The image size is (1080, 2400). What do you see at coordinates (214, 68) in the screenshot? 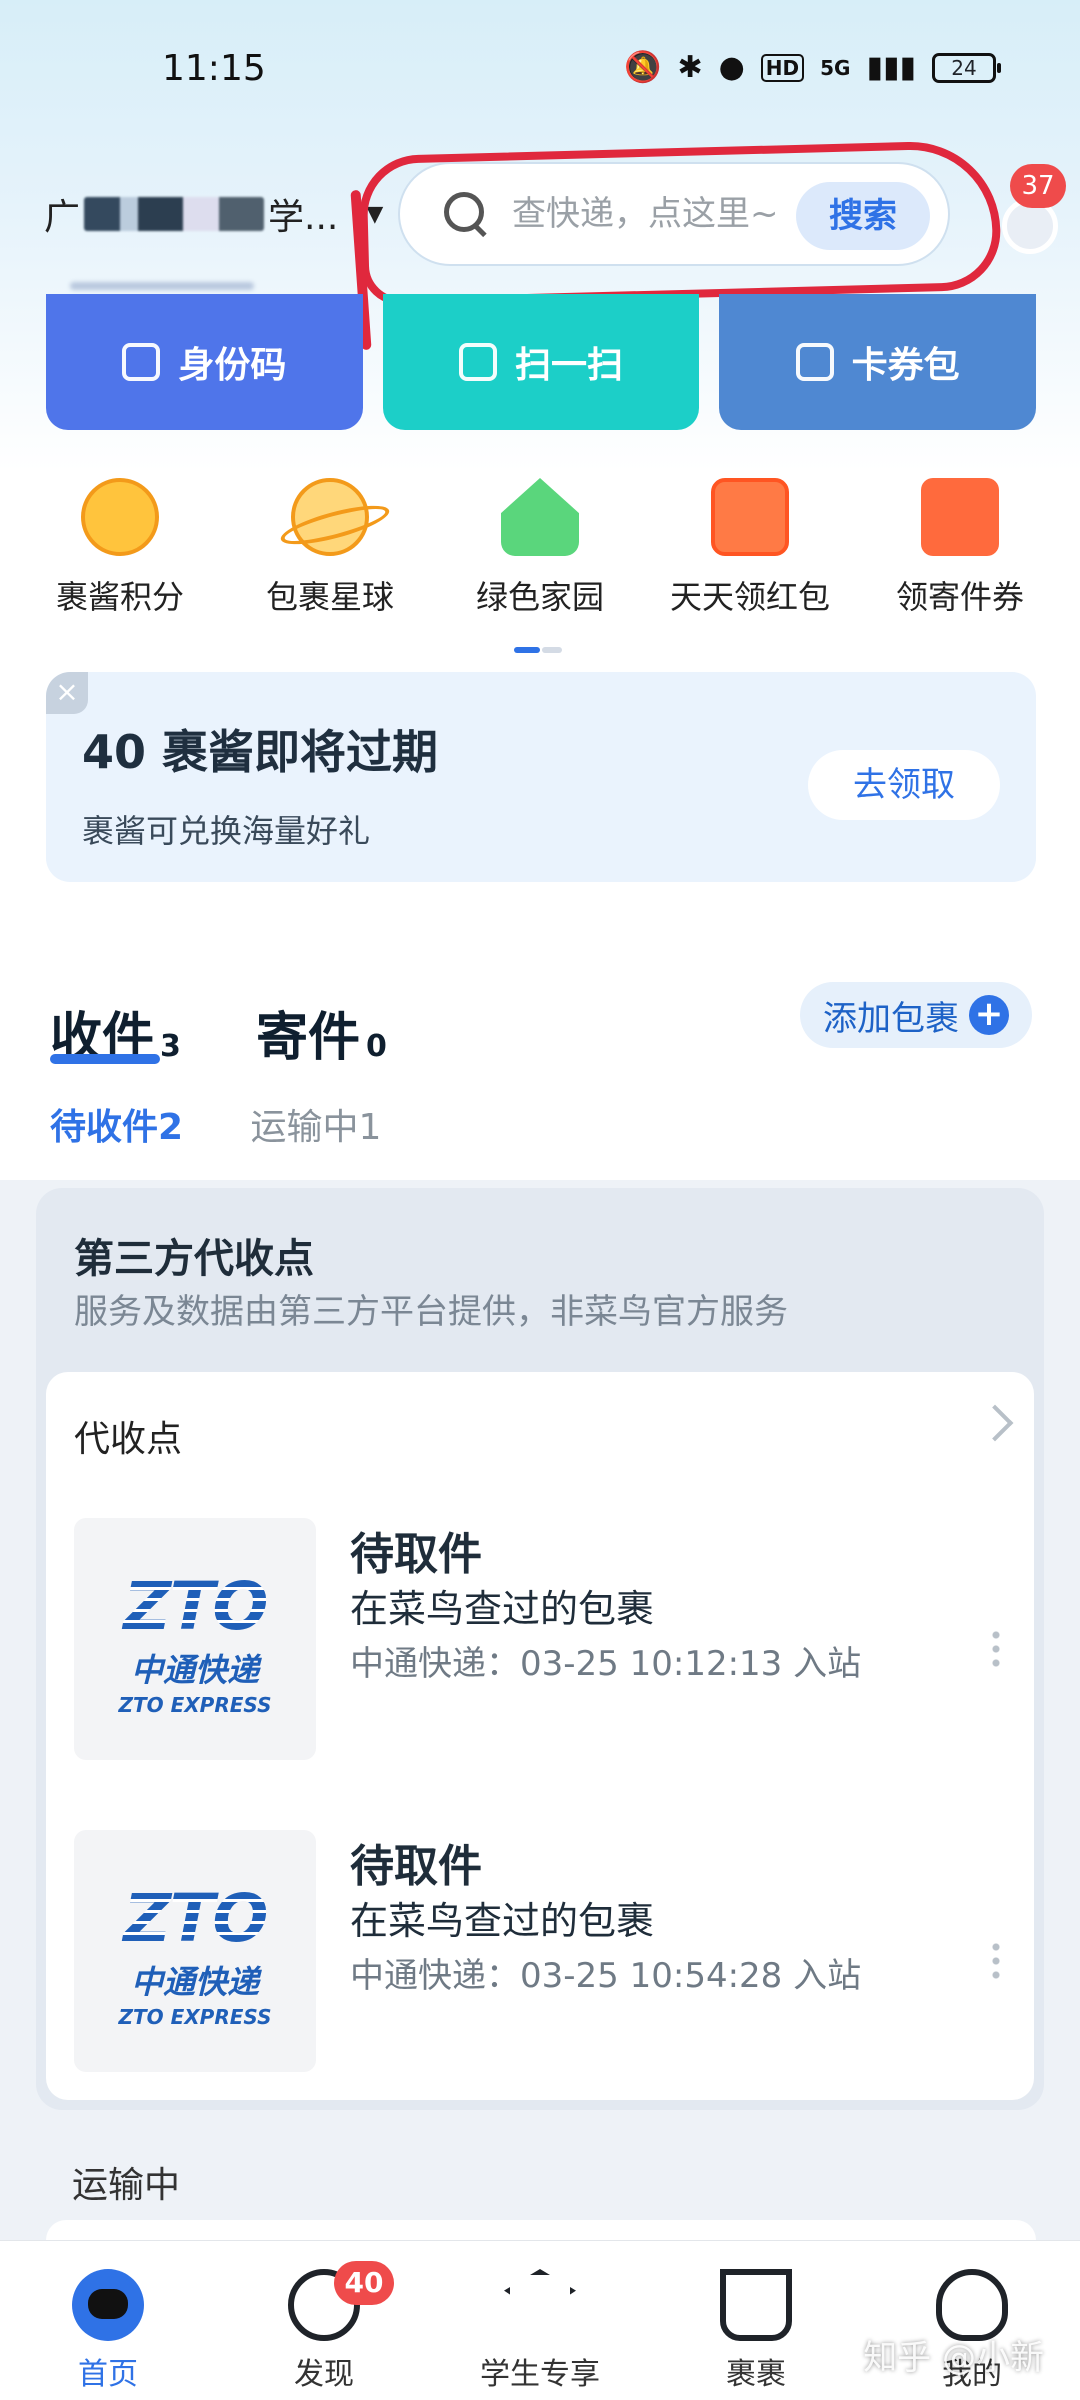
I see `status-time: 11:15` at bounding box center [214, 68].